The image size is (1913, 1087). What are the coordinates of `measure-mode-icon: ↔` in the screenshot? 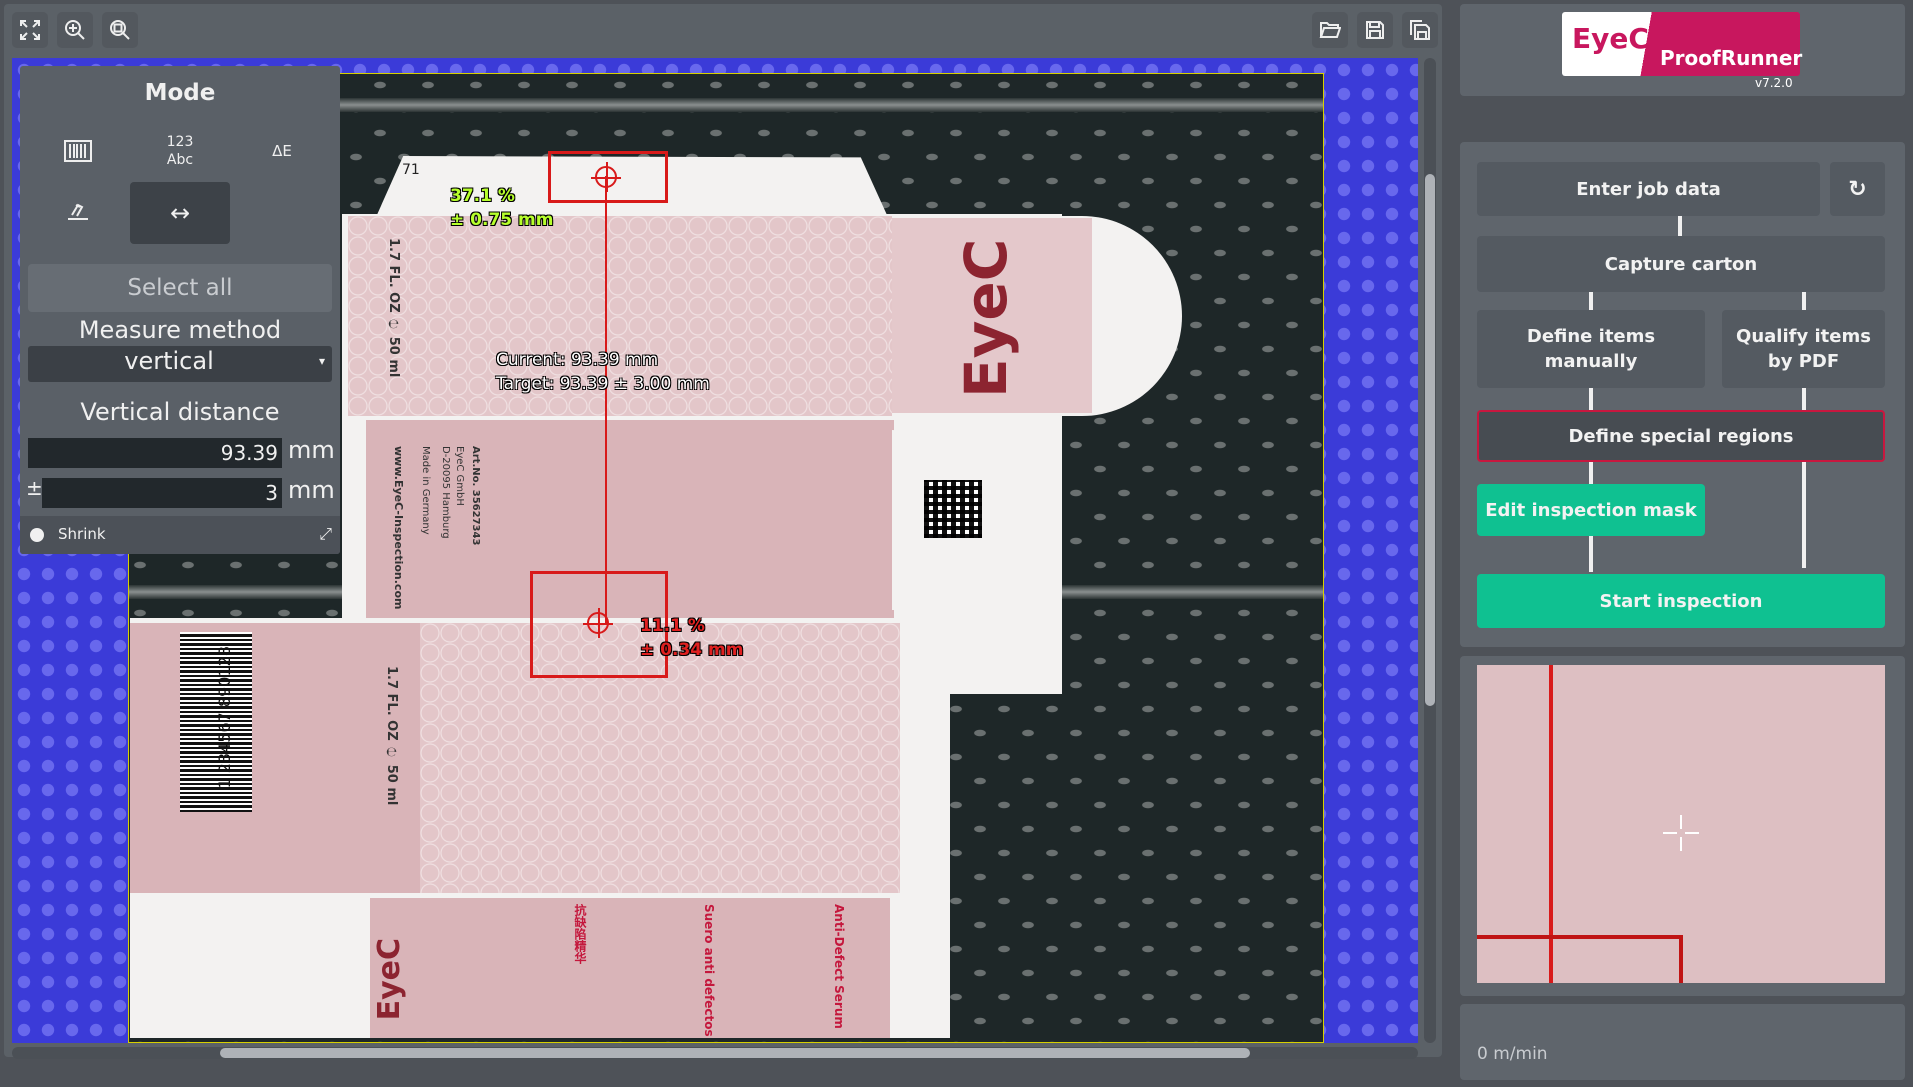 It's located at (180, 213).